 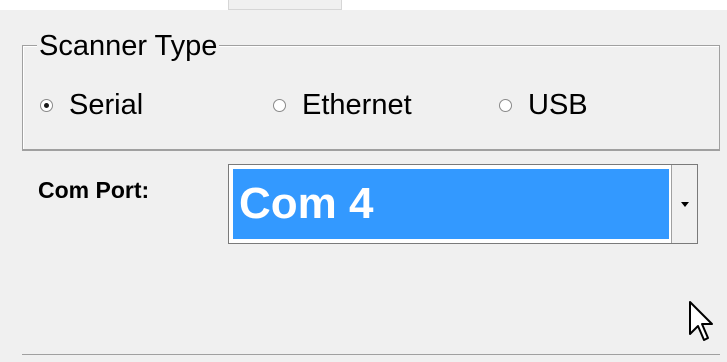 I want to click on dropdown-button, so click(x=684, y=204).